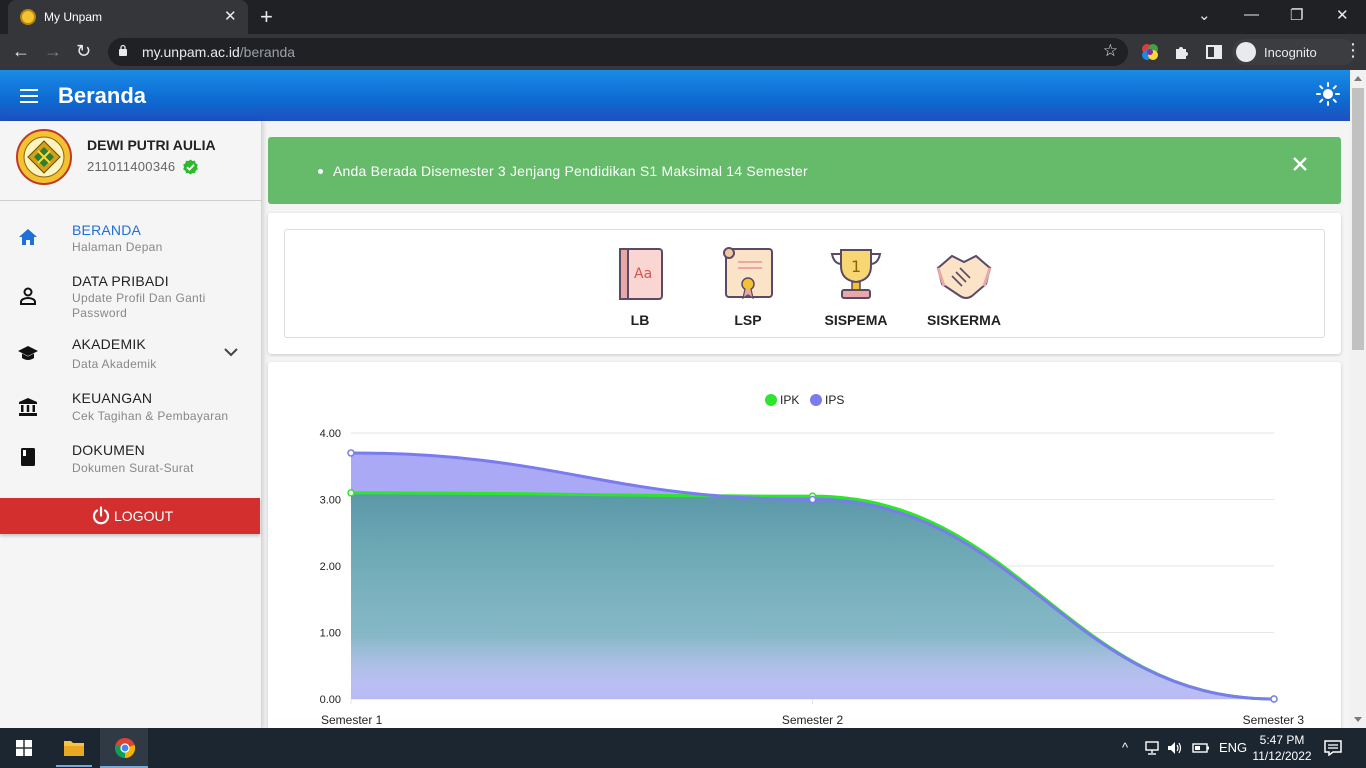 The image size is (1366, 768). I want to click on chrome-taskbar-button, so click(124, 748).